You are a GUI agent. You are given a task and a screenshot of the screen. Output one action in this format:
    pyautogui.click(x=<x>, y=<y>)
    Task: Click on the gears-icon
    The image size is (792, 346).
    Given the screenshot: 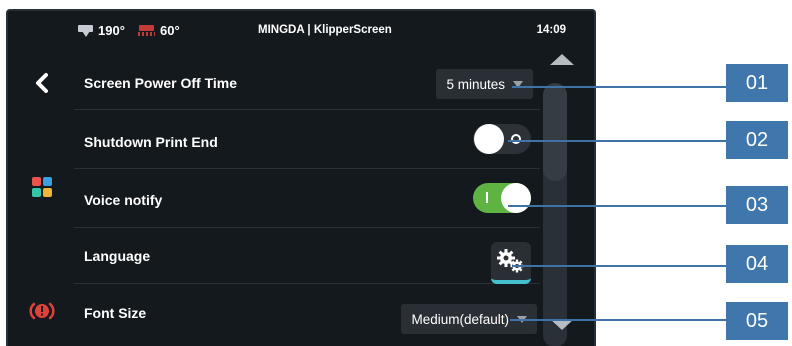 What is the action you would take?
    pyautogui.click(x=510, y=261)
    